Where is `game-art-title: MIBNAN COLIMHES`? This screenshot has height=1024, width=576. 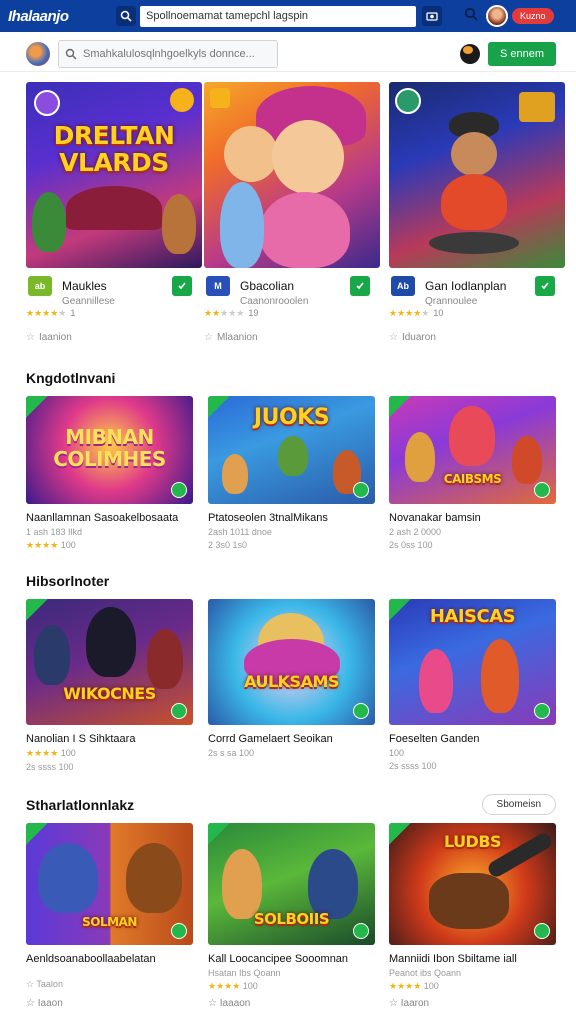 game-art-title: MIBNAN COLIMHES is located at coordinates (109, 448).